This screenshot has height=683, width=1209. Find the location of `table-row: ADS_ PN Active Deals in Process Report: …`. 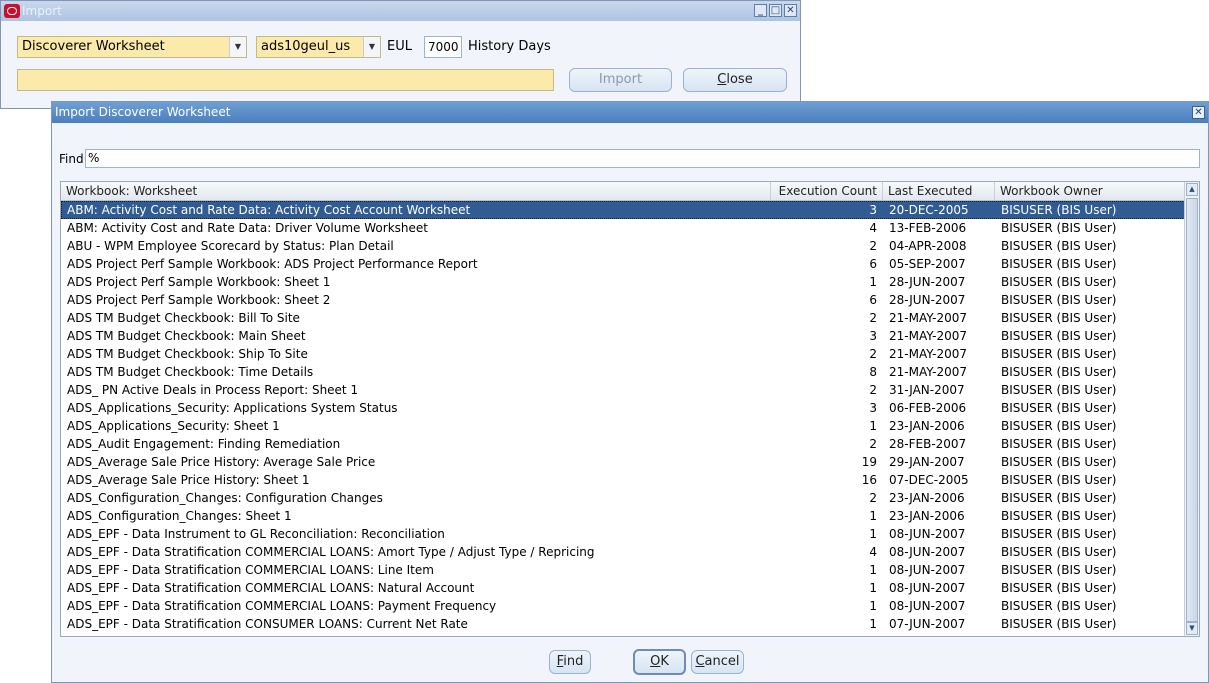

table-row: ADS_ PN Active Deals in Process Report: … is located at coordinates (623, 390).